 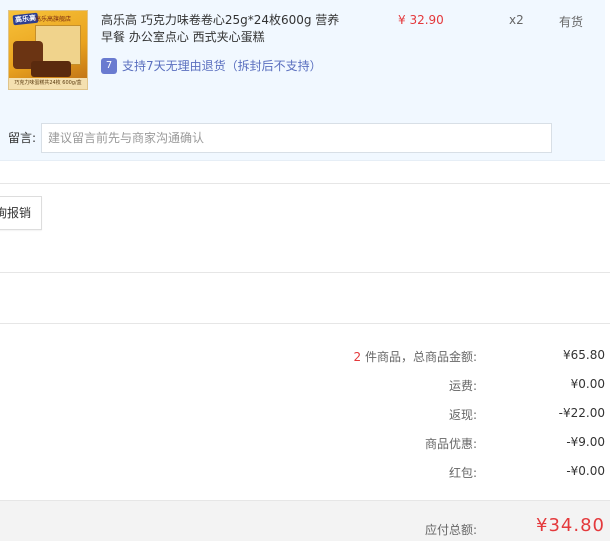 I want to click on return-policy-icon: 7, so click(x=109, y=66).